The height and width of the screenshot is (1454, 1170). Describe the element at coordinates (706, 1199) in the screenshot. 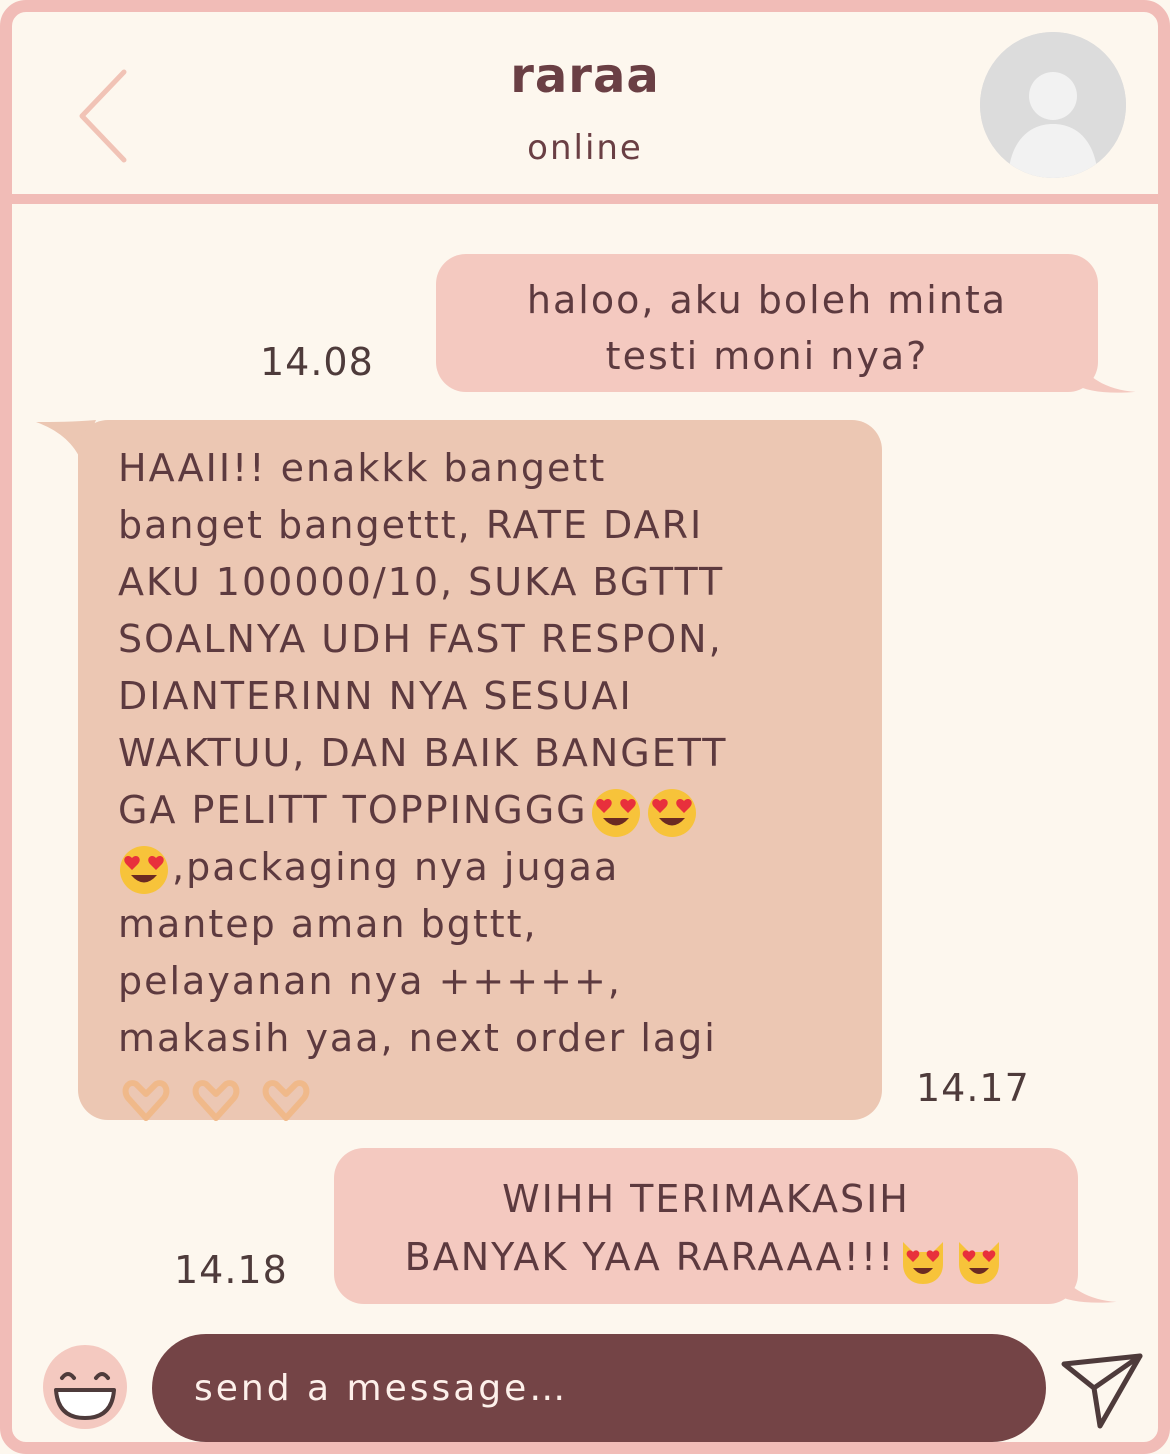

I see `message-line: WIHH TERIMAKASIH` at that location.